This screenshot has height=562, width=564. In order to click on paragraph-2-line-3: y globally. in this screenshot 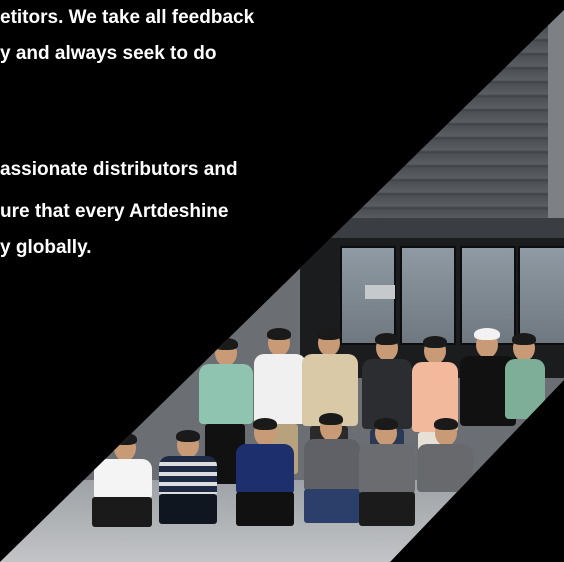, I will do `click(46, 247)`.